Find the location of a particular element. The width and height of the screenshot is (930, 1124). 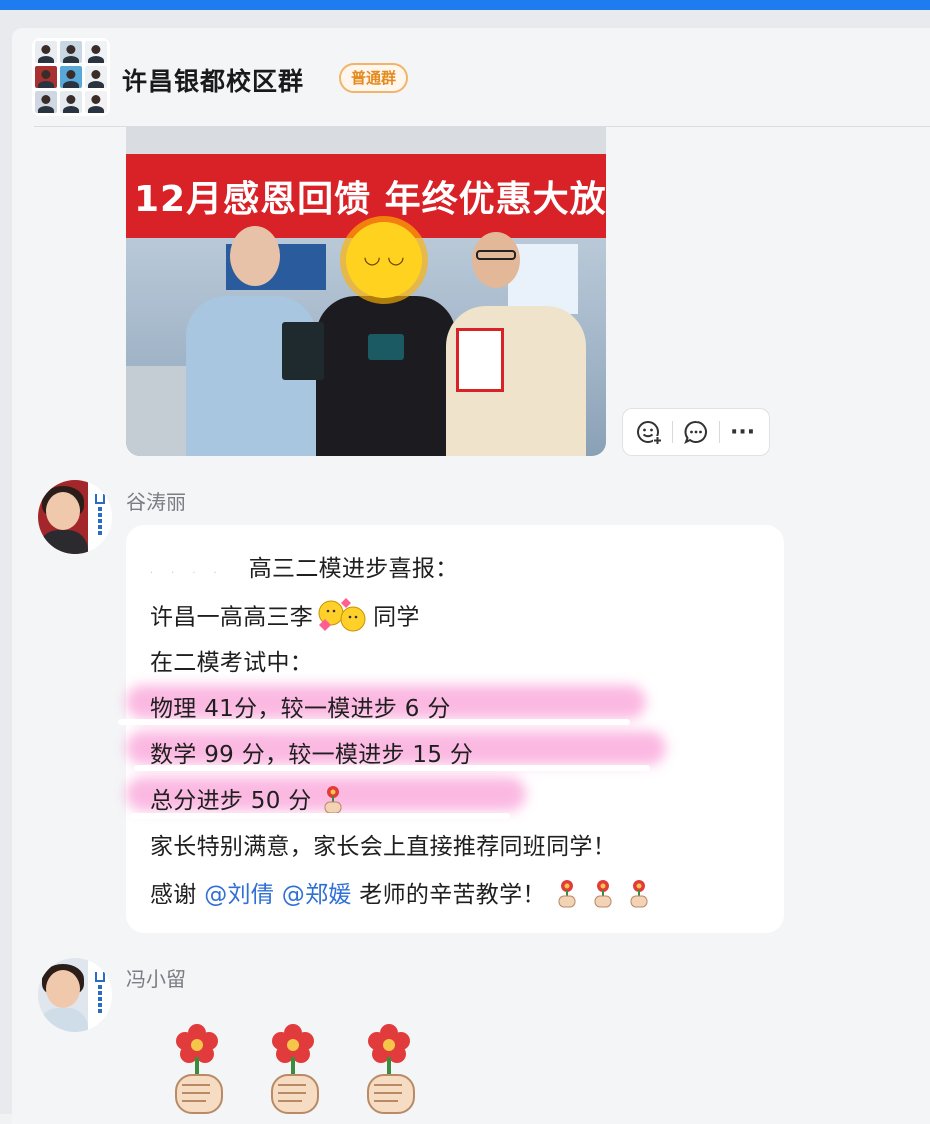

student-suffix: 同学 is located at coordinates (396, 617).